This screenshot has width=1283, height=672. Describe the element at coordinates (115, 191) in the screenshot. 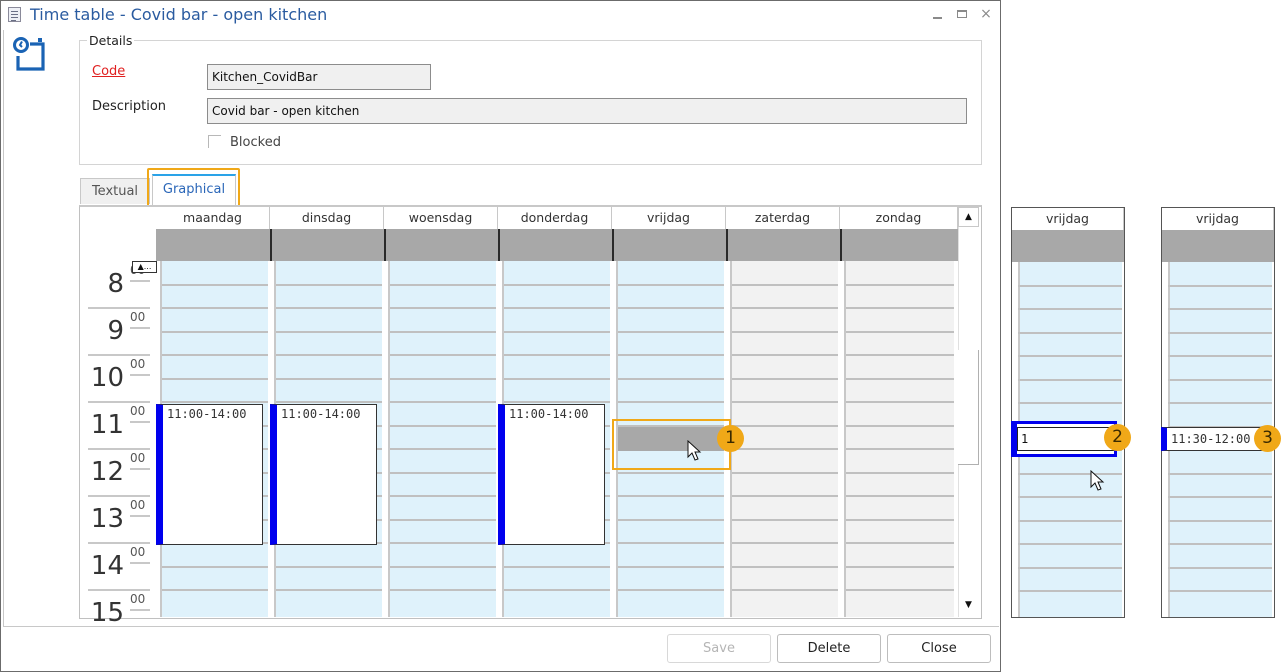

I see `tab-textual: Textual` at that location.